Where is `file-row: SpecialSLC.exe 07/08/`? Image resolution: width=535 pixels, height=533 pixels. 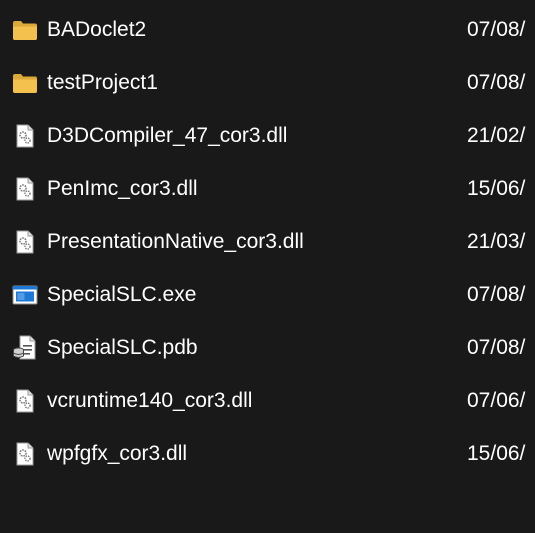 file-row: SpecialSLC.exe 07/08/ is located at coordinates (267, 295).